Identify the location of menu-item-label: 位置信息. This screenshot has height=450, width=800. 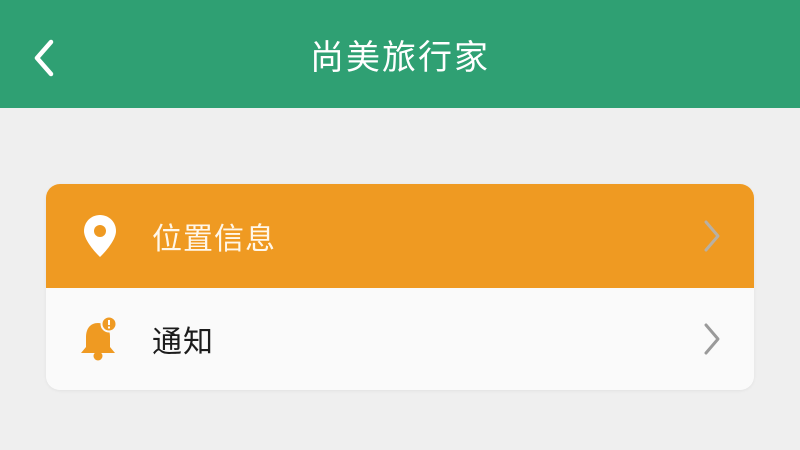
(214, 239).